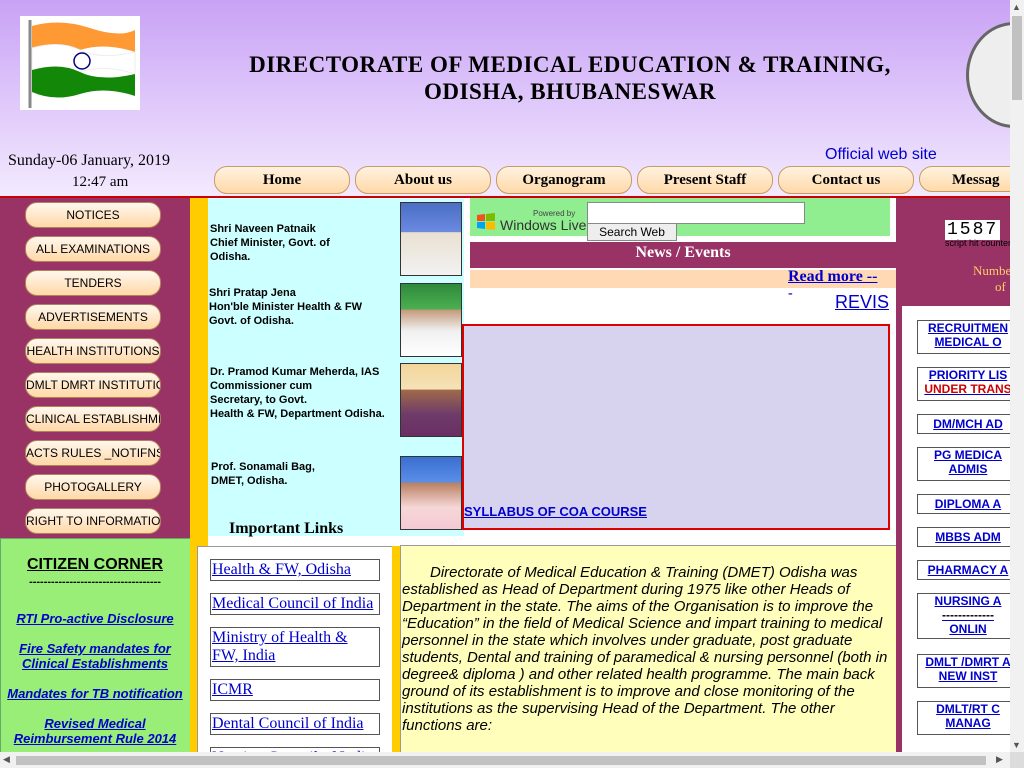  I want to click on scroll-left-arrow-icon: ◀, so click(6, 759).